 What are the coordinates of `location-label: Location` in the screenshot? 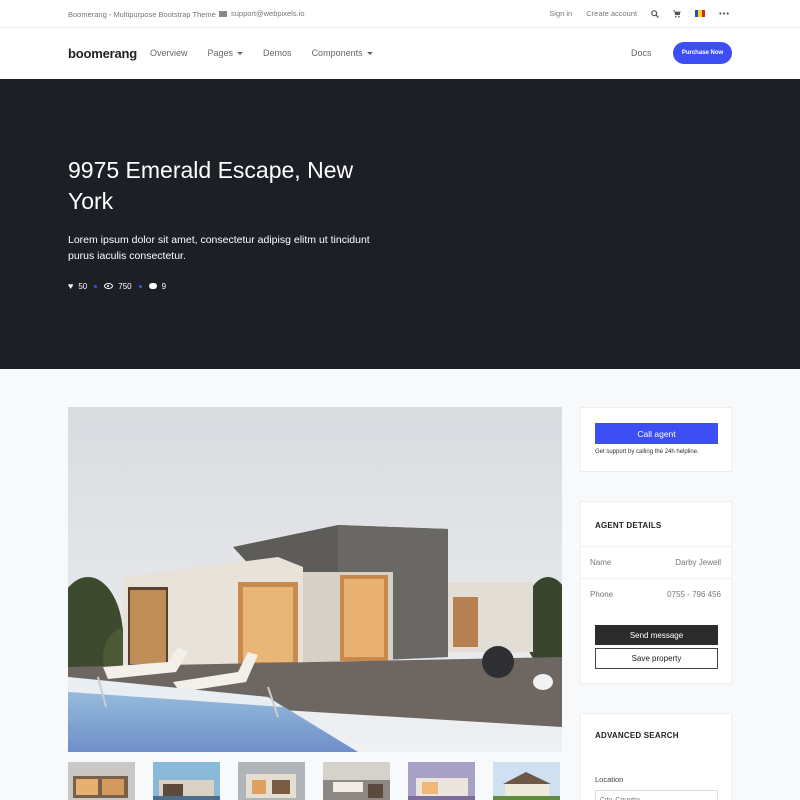 It's located at (609, 779).